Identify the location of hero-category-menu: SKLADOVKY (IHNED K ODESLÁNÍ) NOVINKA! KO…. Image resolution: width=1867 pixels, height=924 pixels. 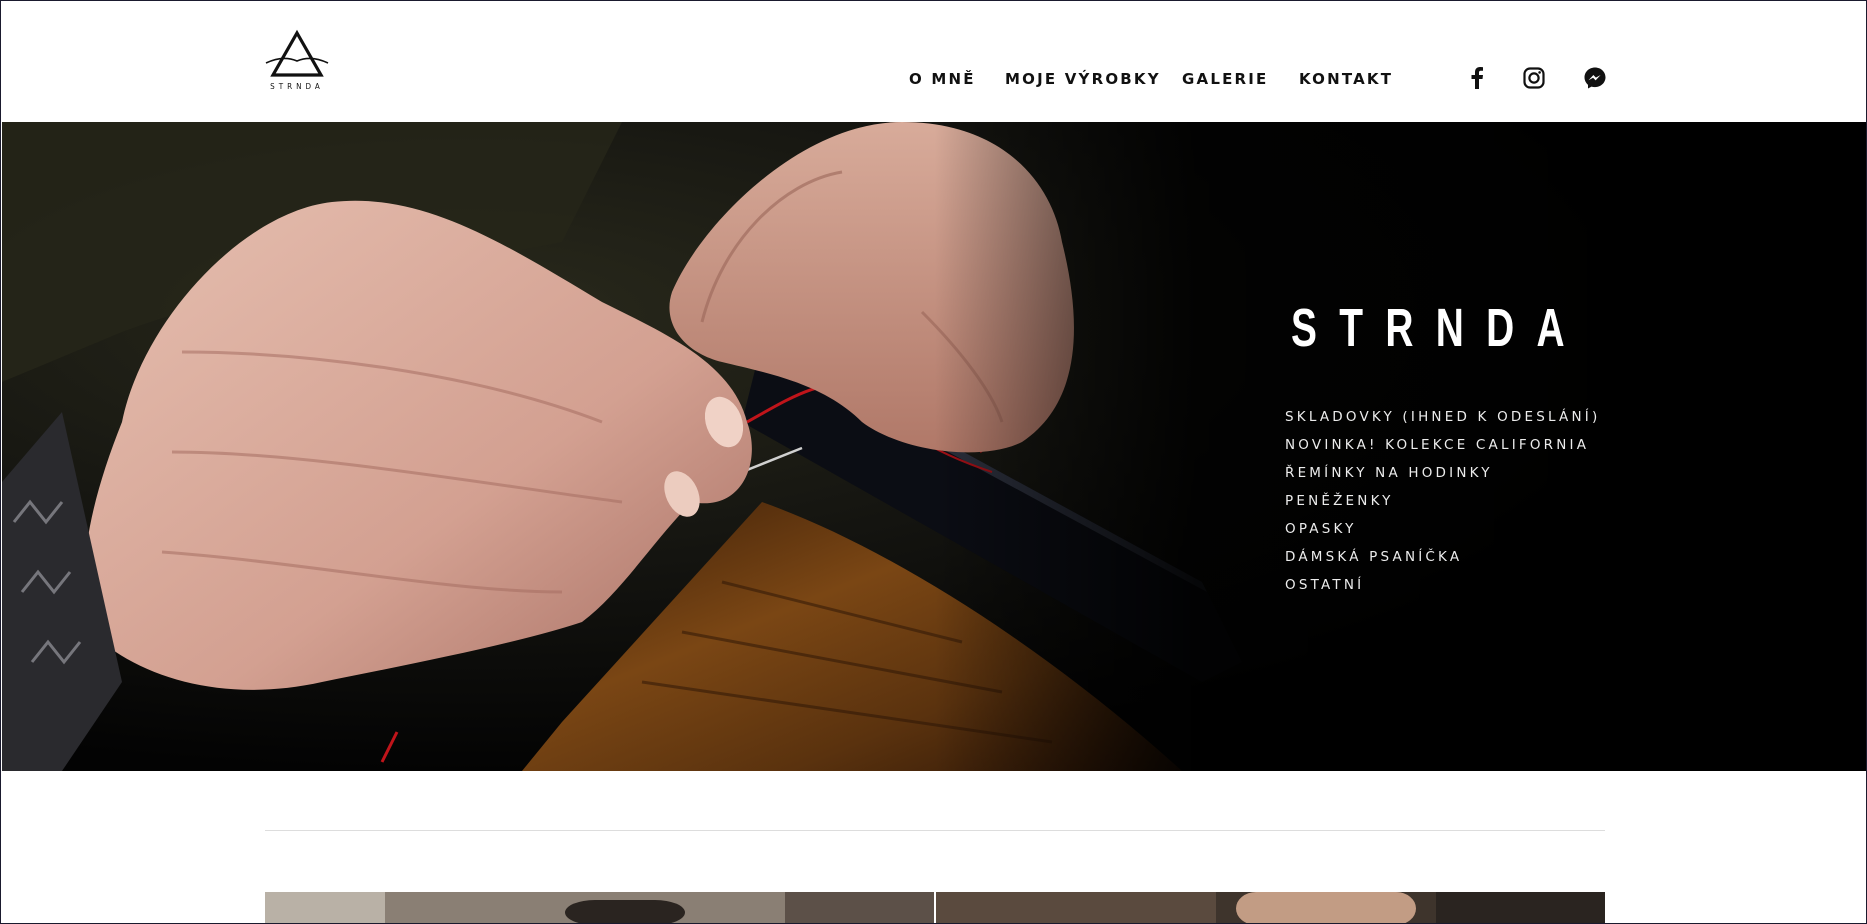
(1442, 501).